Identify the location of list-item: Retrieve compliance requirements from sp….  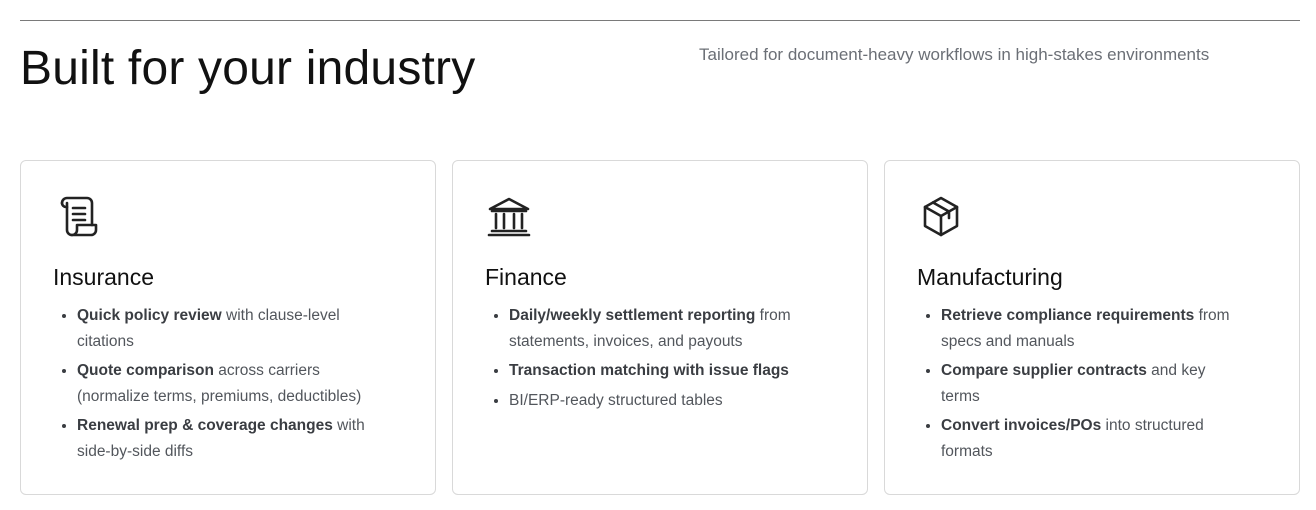
(1082, 328).